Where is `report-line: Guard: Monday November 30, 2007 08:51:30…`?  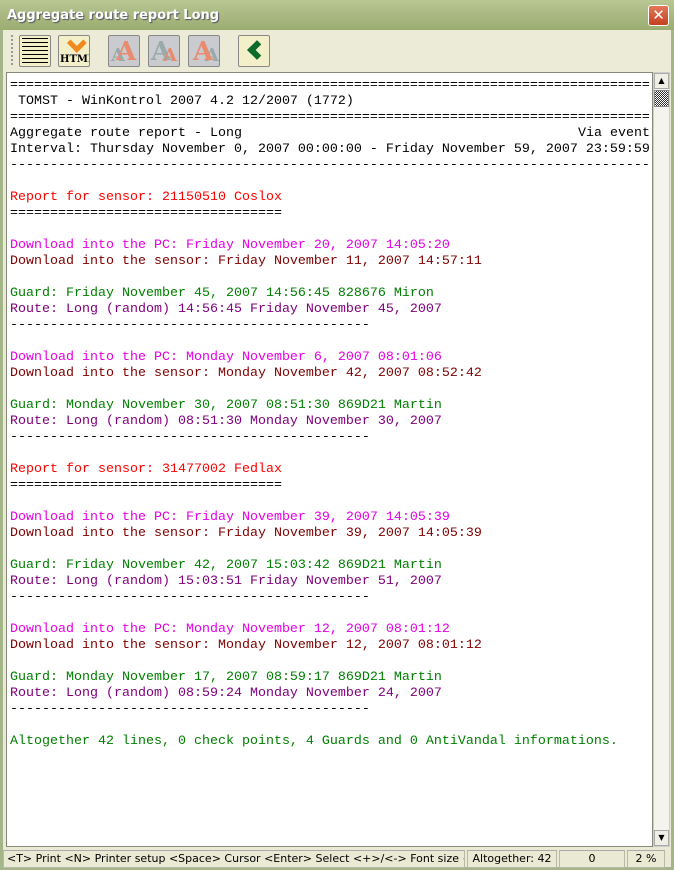 report-line: Guard: Monday November 30, 2007 08:51:30… is located at coordinates (330, 406).